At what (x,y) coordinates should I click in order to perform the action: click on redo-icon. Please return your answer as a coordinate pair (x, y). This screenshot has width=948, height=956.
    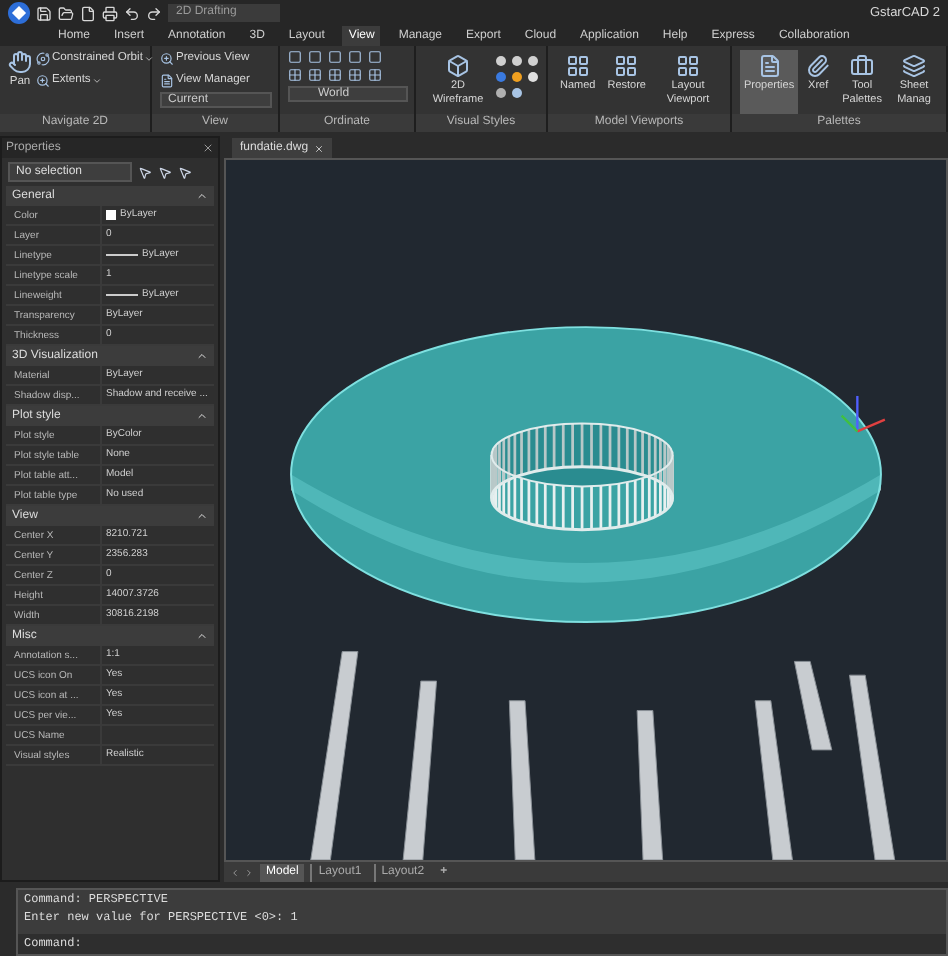
    Looking at the image, I should click on (154, 13).